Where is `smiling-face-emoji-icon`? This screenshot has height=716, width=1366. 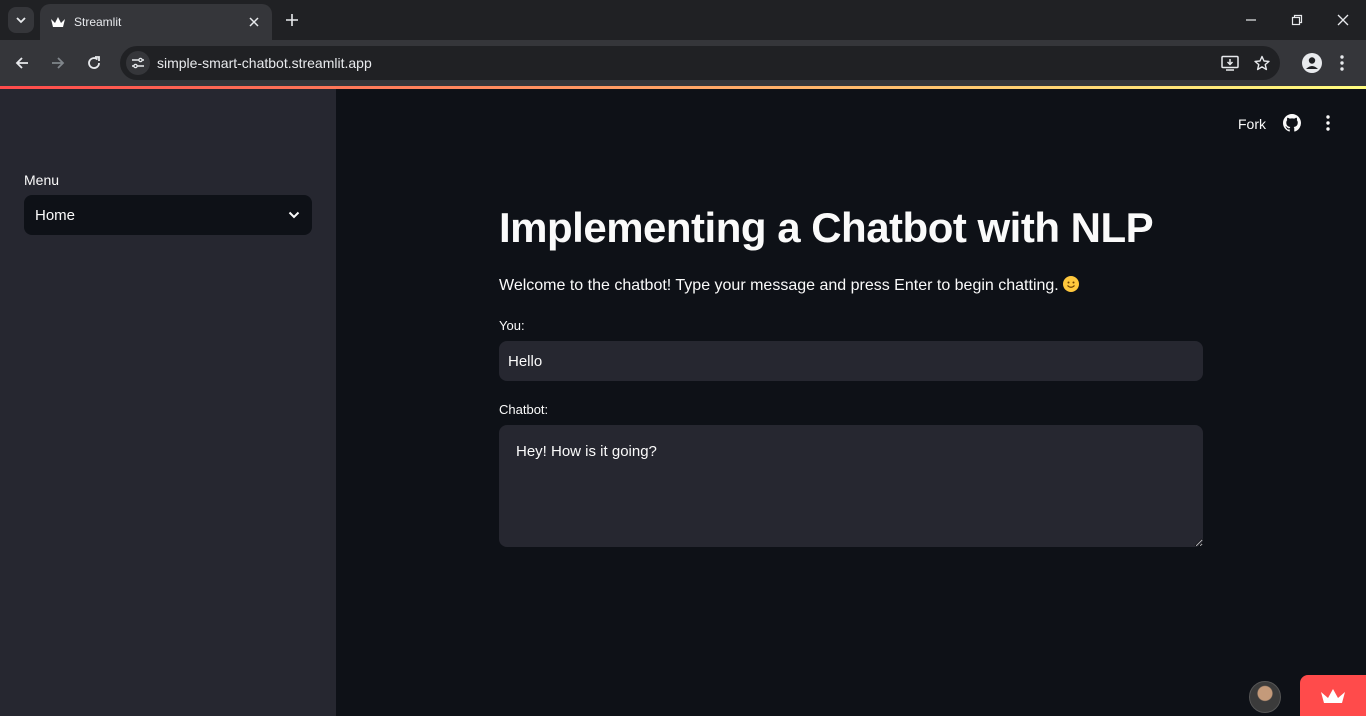
smiling-face-emoji-icon is located at coordinates (1070, 284).